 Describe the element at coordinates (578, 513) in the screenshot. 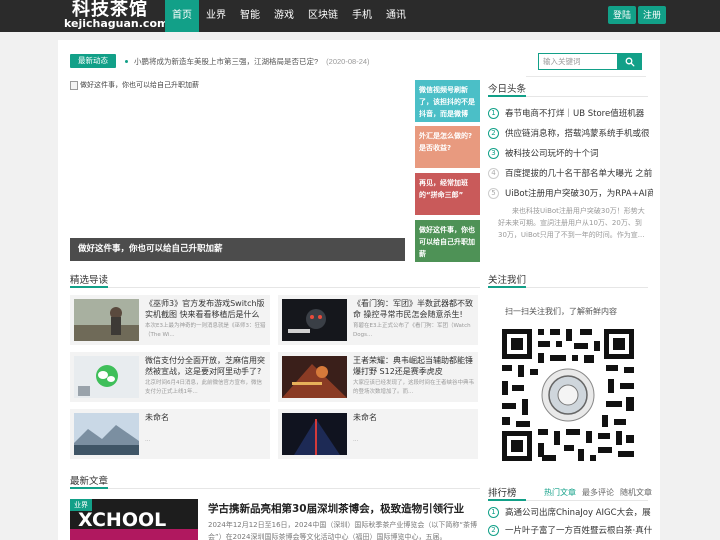

I see `list-item-title: 高通公司出席ChinaJoy AIGC大会，展` at that location.